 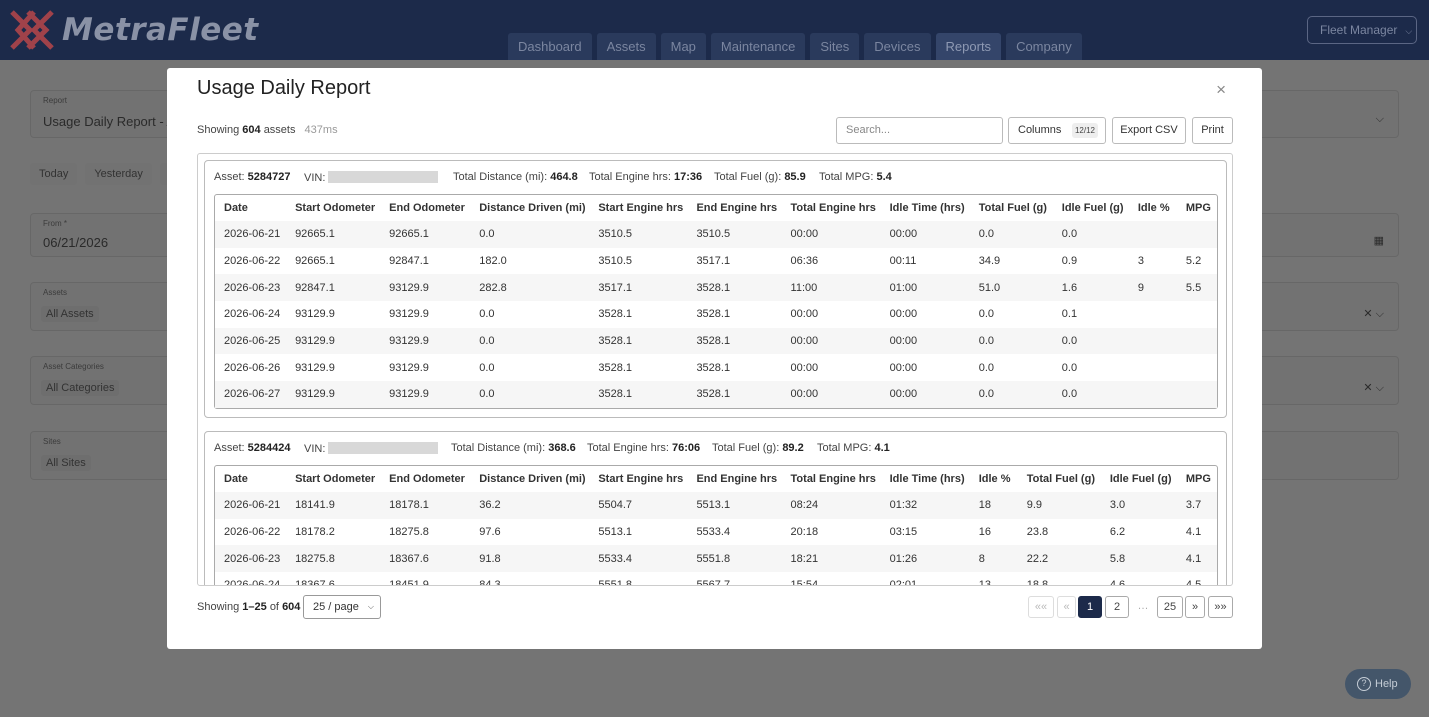 I want to click on table-cell: 92847.1, so click(x=333, y=288).